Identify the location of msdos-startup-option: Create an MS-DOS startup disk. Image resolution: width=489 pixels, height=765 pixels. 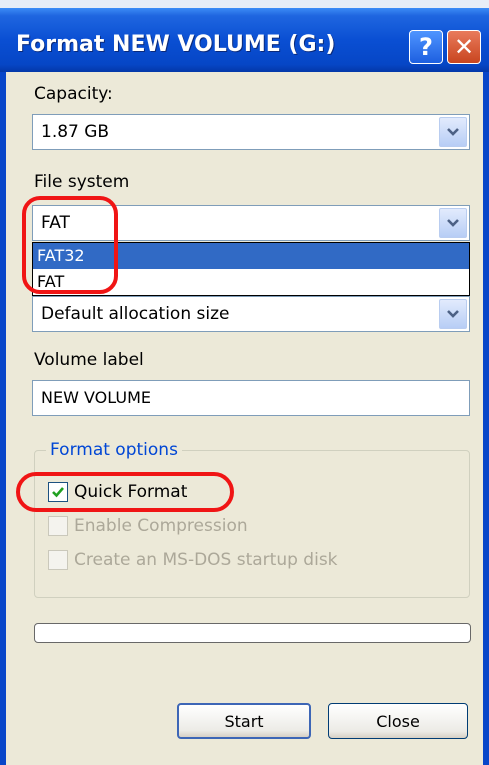
(193, 560).